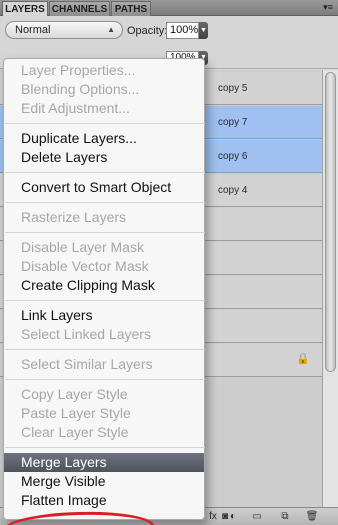  What do you see at coordinates (86, 334) in the screenshot?
I see `menu-item-select-linked-layers: Select Linked Layers` at bounding box center [86, 334].